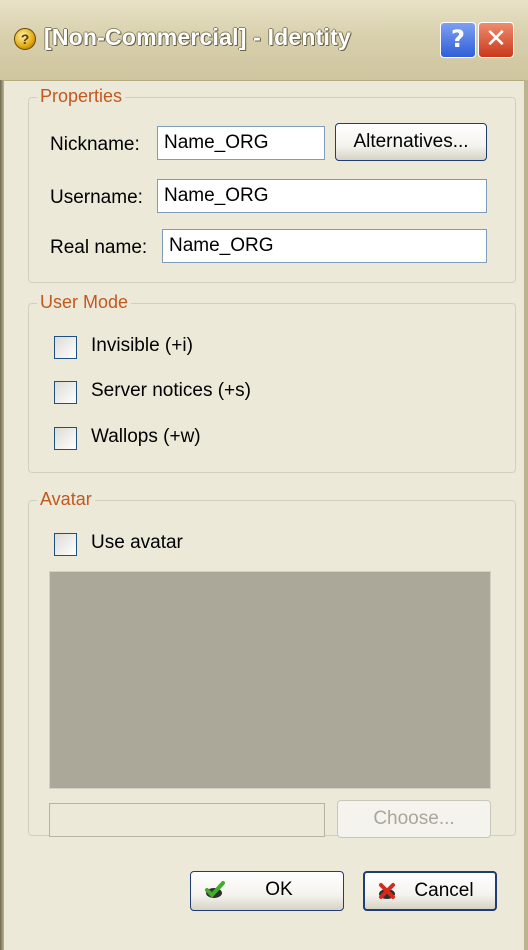  I want to click on window-border-right, so click(526, 515).